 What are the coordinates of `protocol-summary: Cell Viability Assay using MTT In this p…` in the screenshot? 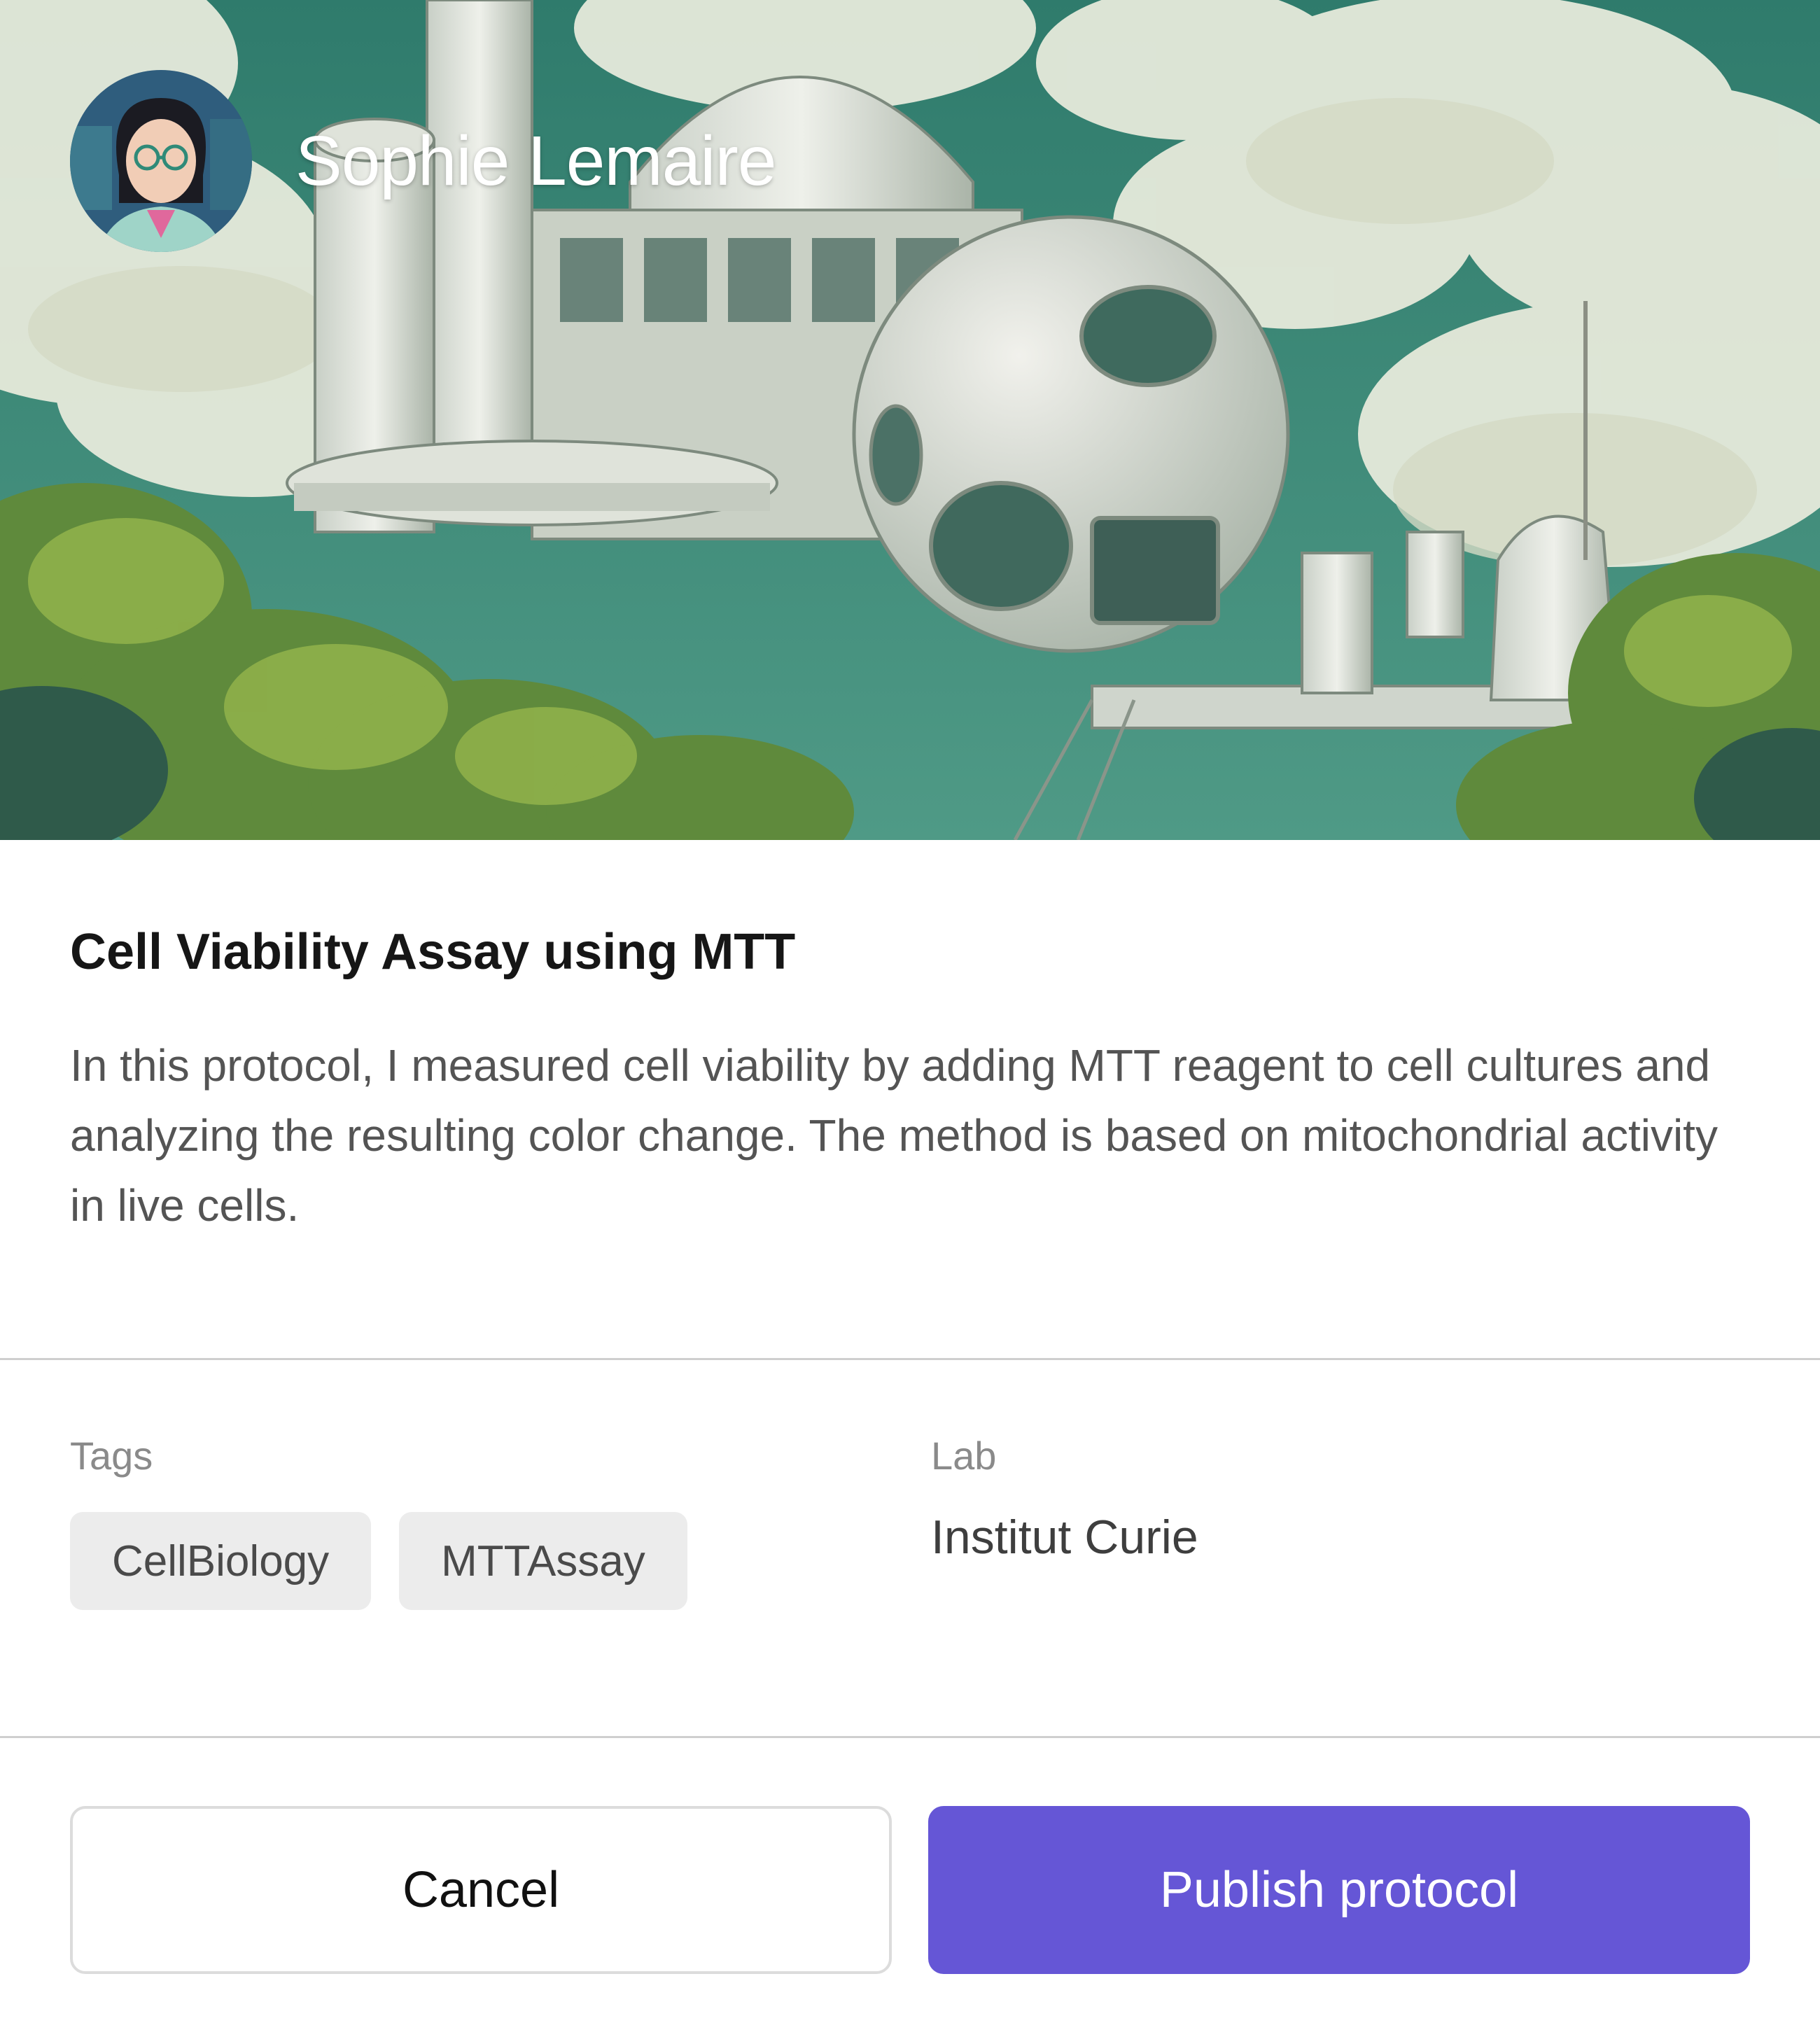 It's located at (910, 1075).